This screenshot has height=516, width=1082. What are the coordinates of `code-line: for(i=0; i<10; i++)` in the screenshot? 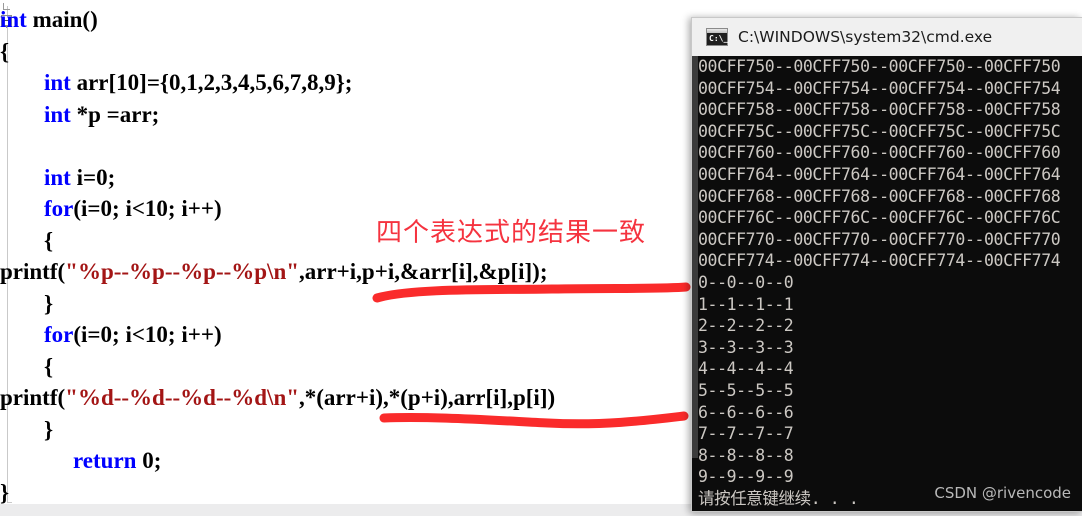 It's located at (277, 335).